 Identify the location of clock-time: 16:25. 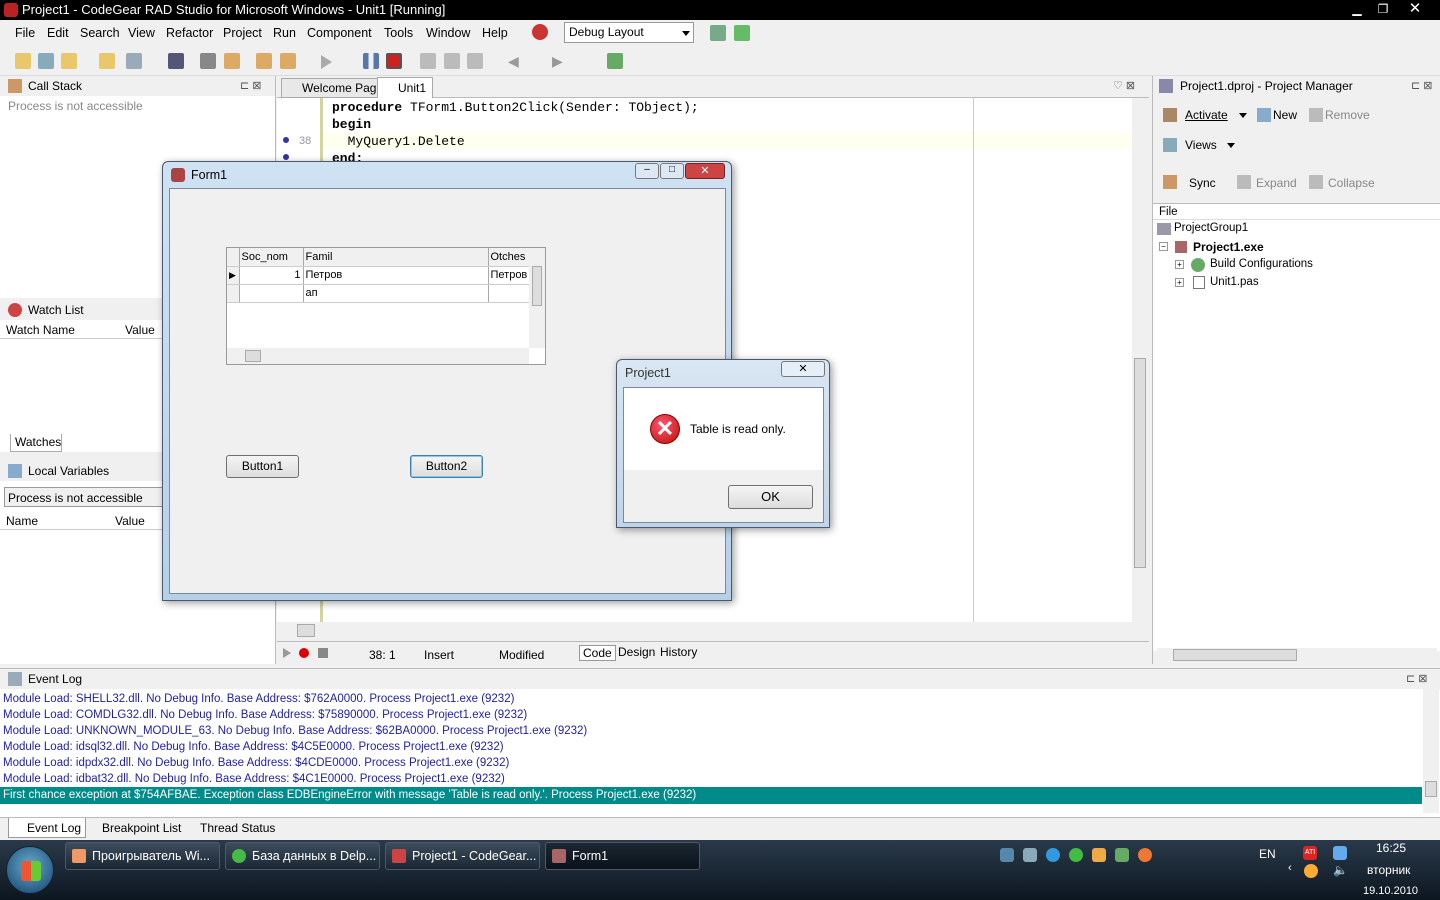
(1391, 848).